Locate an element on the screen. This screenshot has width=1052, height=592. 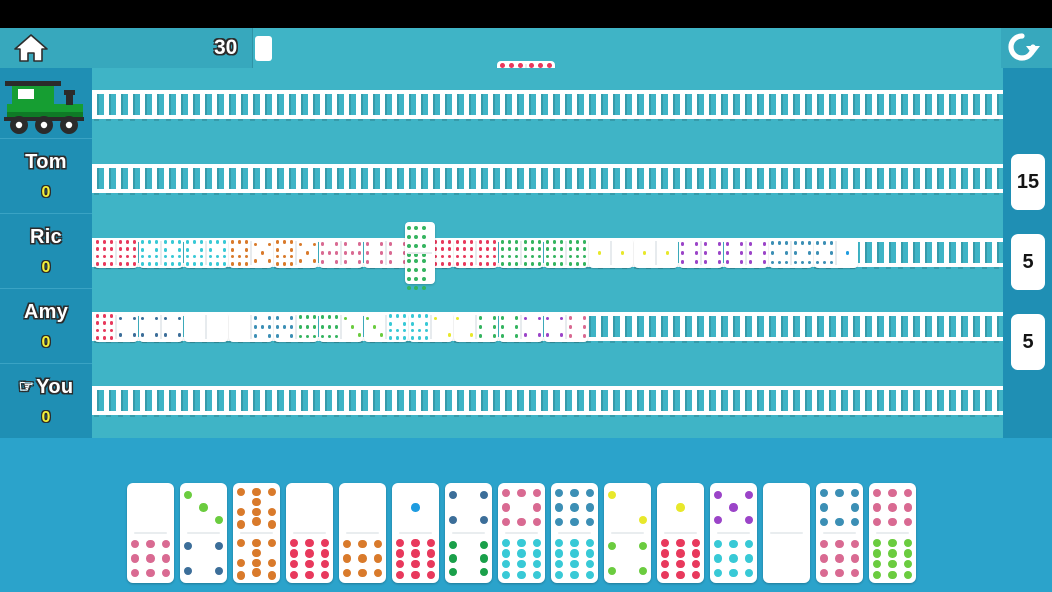
ric-train-lane is located at coordinates (548, 253).